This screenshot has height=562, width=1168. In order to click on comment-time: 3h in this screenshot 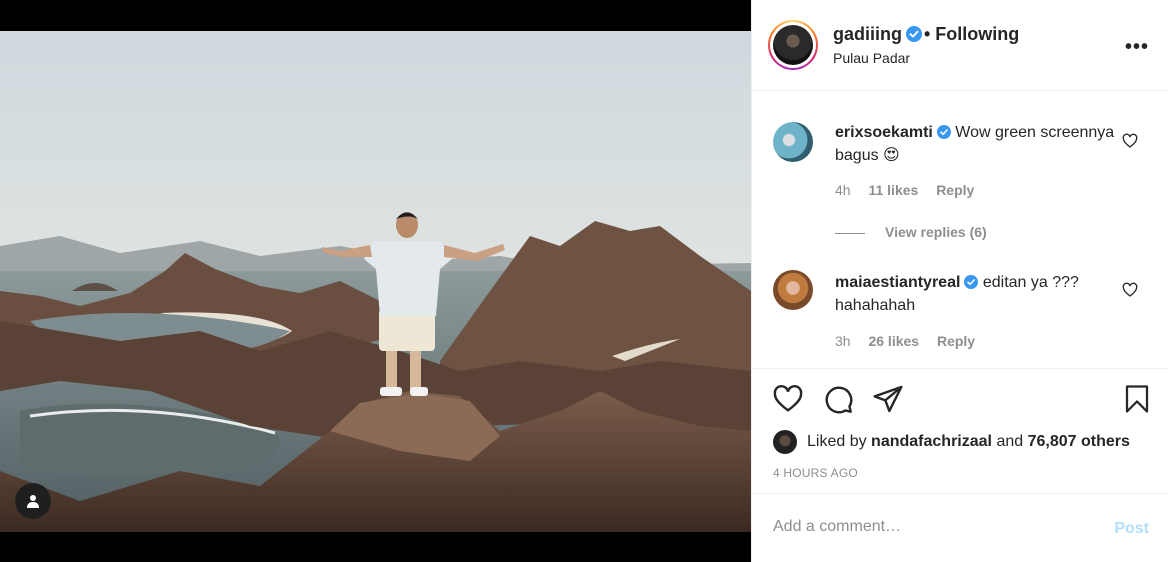, I will do `click(843, 341)`.